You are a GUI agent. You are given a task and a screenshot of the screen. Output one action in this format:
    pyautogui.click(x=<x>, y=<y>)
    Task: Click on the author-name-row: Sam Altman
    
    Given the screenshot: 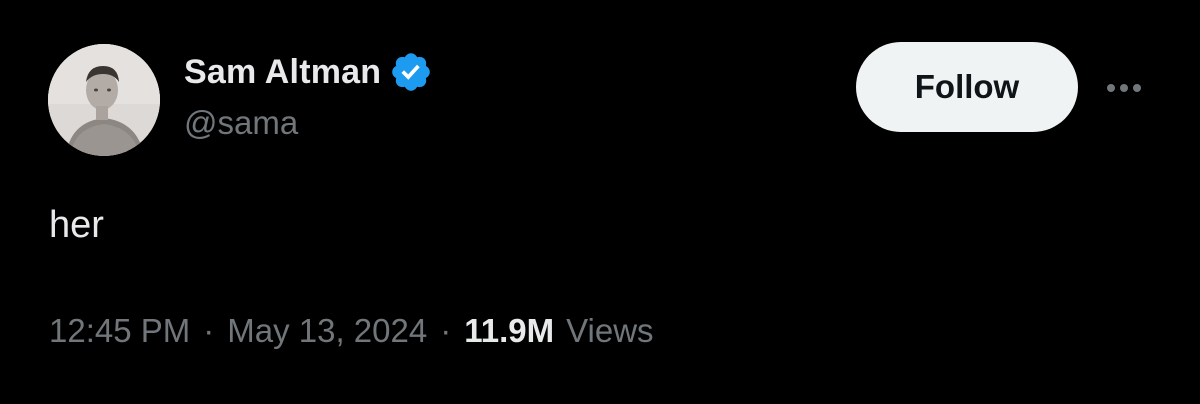 What is the action you would take?
    pyautogui.click(x=308, y=72)
    